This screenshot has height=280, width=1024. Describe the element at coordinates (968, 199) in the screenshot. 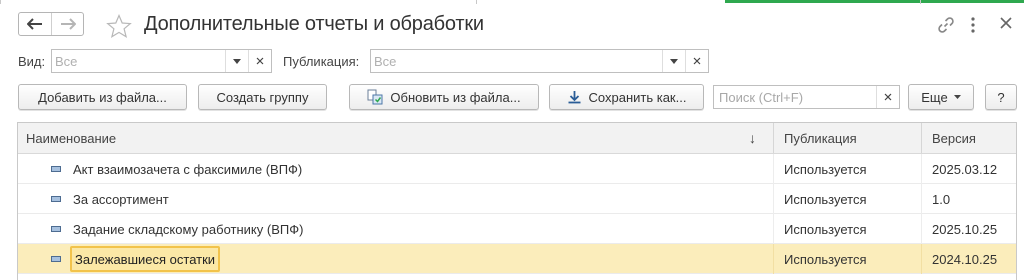

I see `row-version: 1.0` at that location.